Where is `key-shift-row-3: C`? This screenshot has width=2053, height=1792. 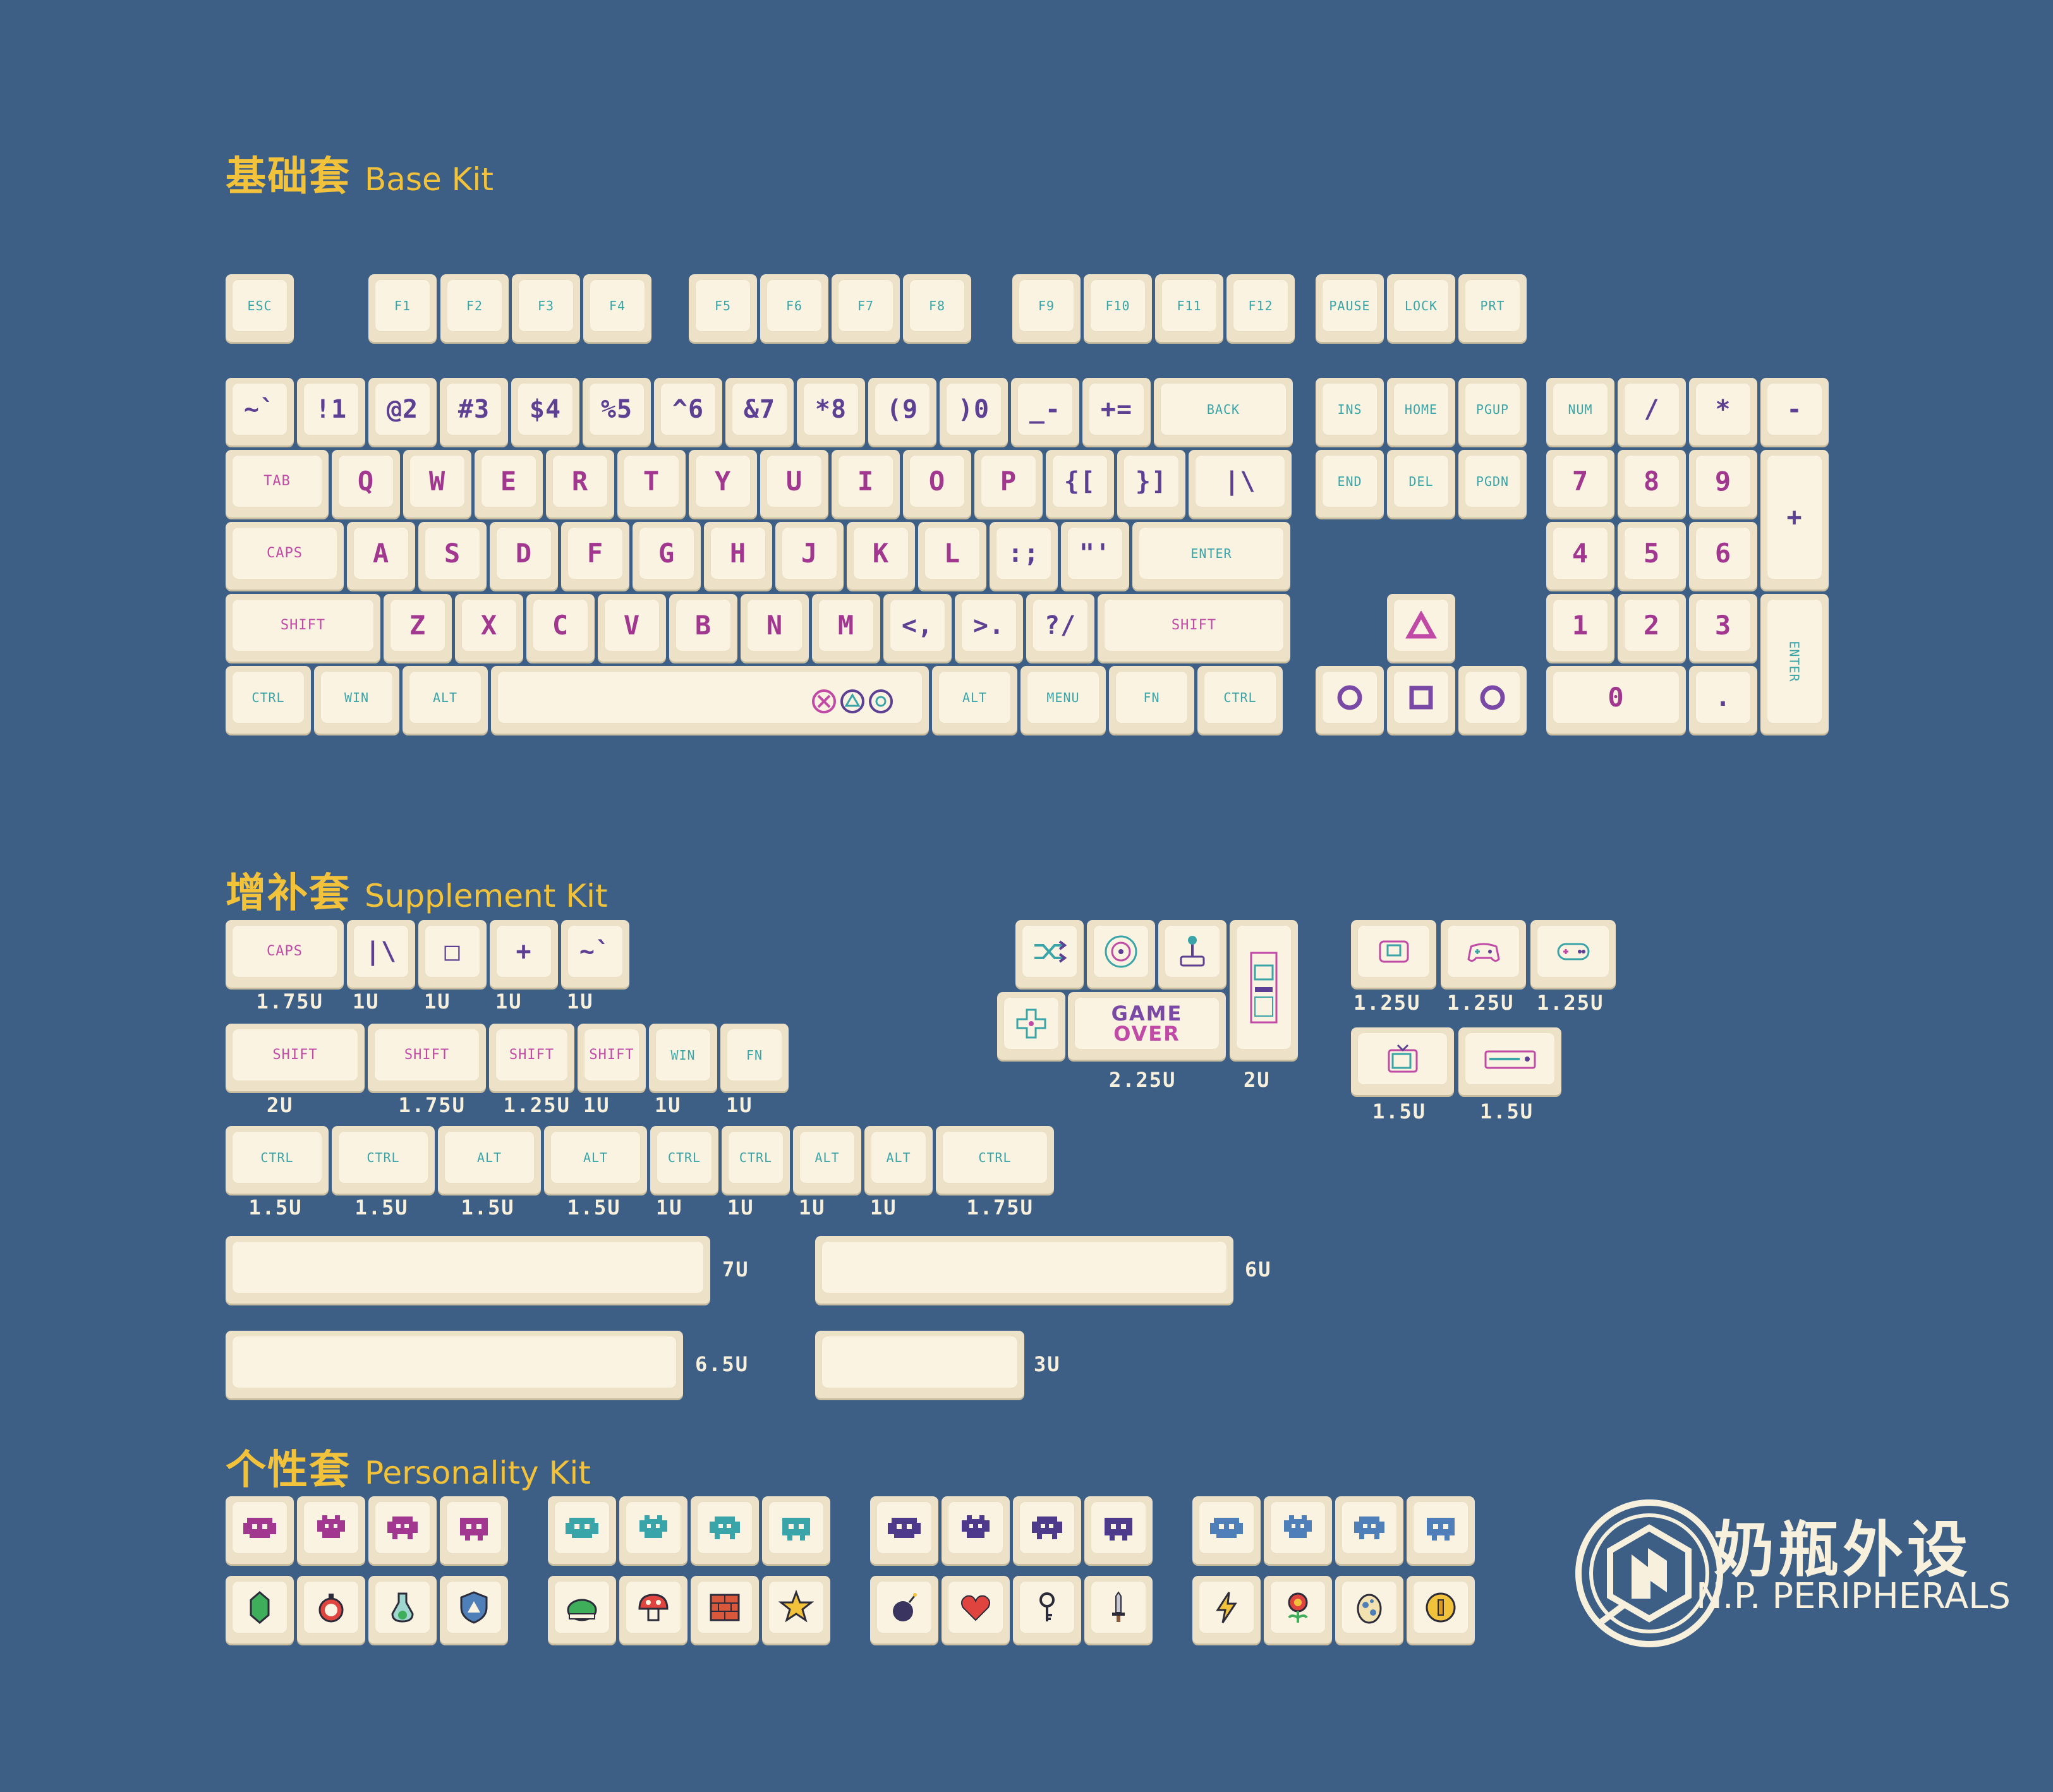
key-shift-row-3: C is located at coordinates (560, 628).